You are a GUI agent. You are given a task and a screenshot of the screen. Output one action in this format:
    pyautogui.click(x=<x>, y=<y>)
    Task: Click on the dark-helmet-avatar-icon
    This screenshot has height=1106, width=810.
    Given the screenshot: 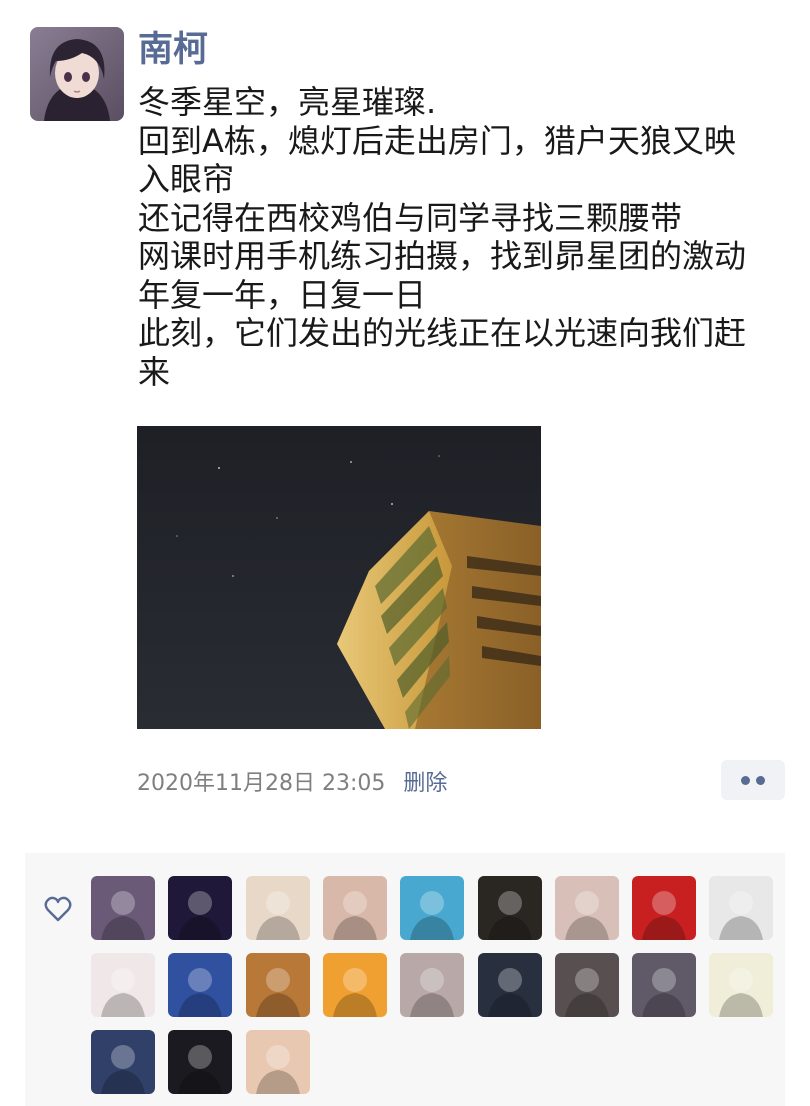 What is the action you would take?
    pyautogui.click(x=200, y=1062)
    